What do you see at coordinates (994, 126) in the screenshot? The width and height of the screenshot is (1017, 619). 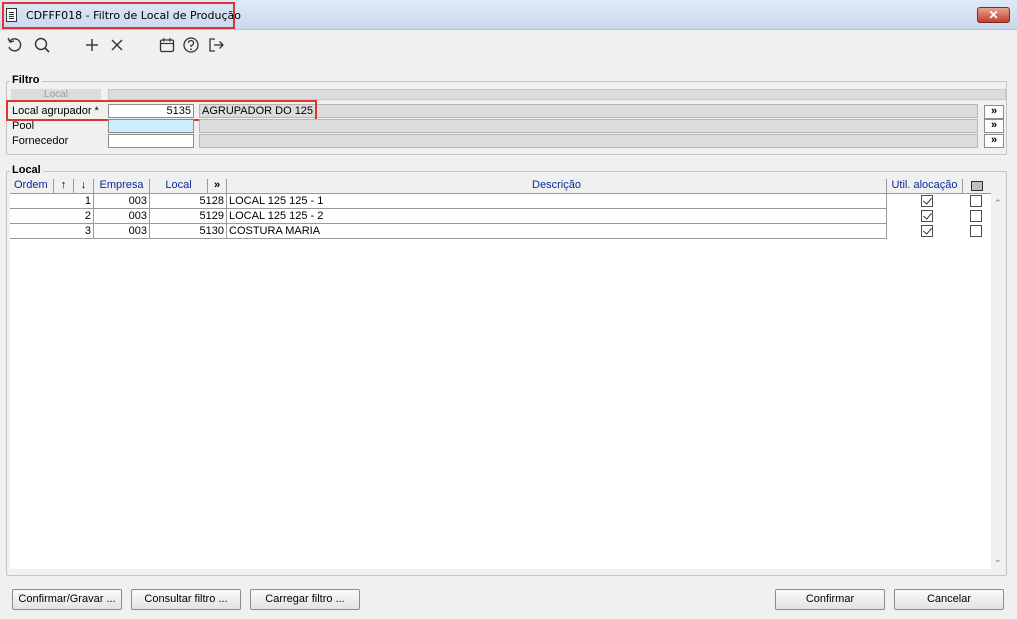 I see `pool-more-button: »` at bounding box center [994, 126].